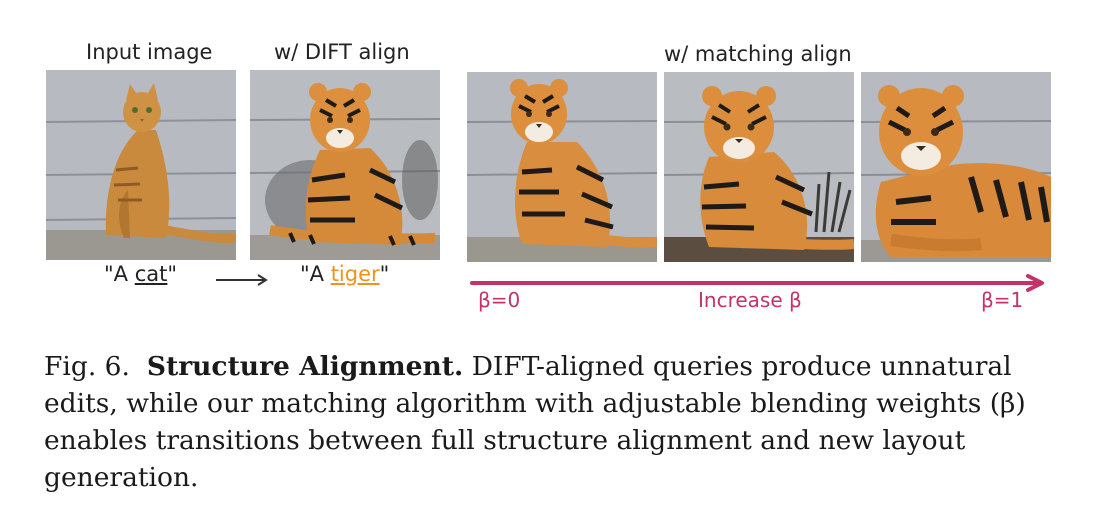 This screenshot has height=510, width=1099. Describe the element at coordinates (1002, 300) in the screenshot. I see `beta-end-label: β=1` at that location.